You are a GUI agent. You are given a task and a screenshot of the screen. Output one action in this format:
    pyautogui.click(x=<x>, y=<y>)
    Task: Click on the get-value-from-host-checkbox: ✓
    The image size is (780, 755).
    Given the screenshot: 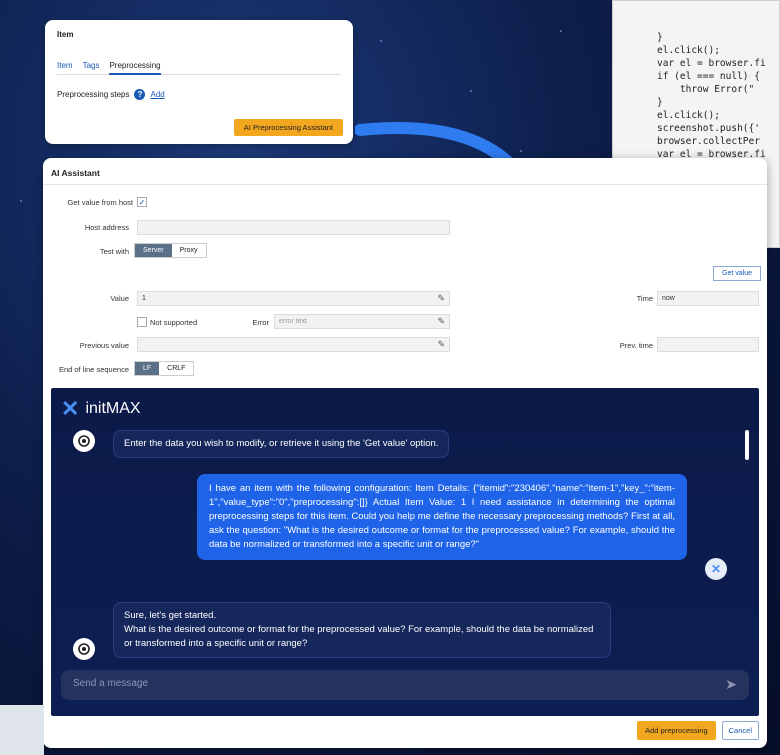 What is the action you would take?
    pyautogui.click(x=142, y=202)
    